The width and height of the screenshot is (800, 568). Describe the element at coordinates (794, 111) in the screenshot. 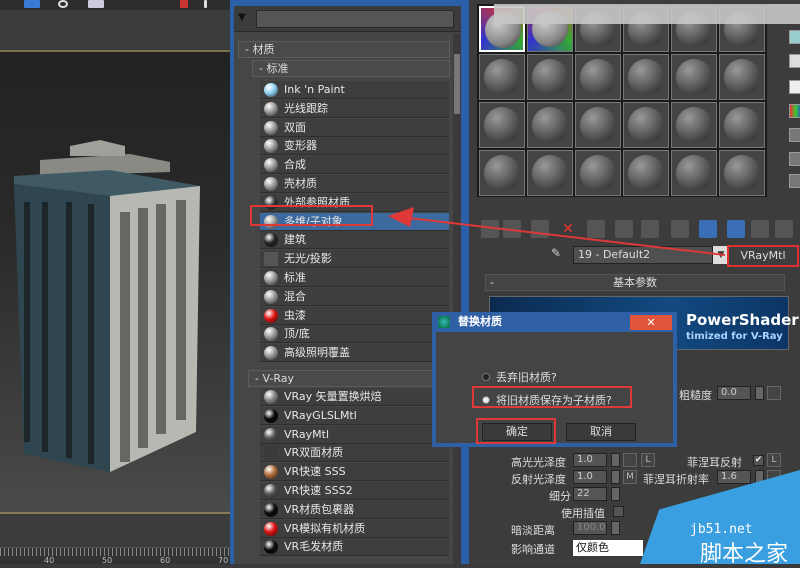

I see `sample-uv-icon` at that location.